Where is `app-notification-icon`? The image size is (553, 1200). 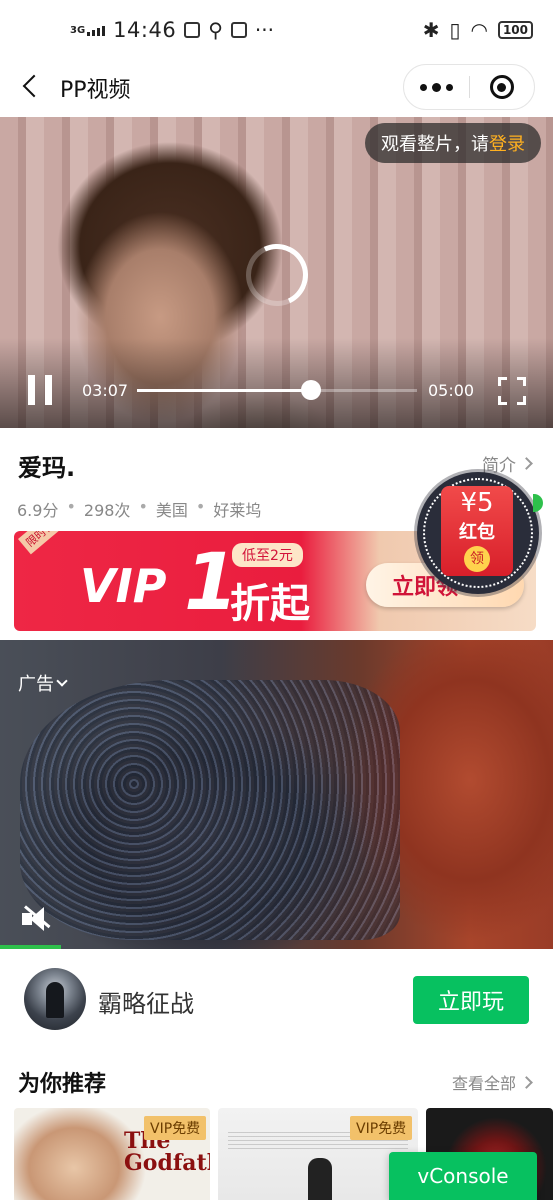 app-notification-icon is located at coordinates (238, 30).